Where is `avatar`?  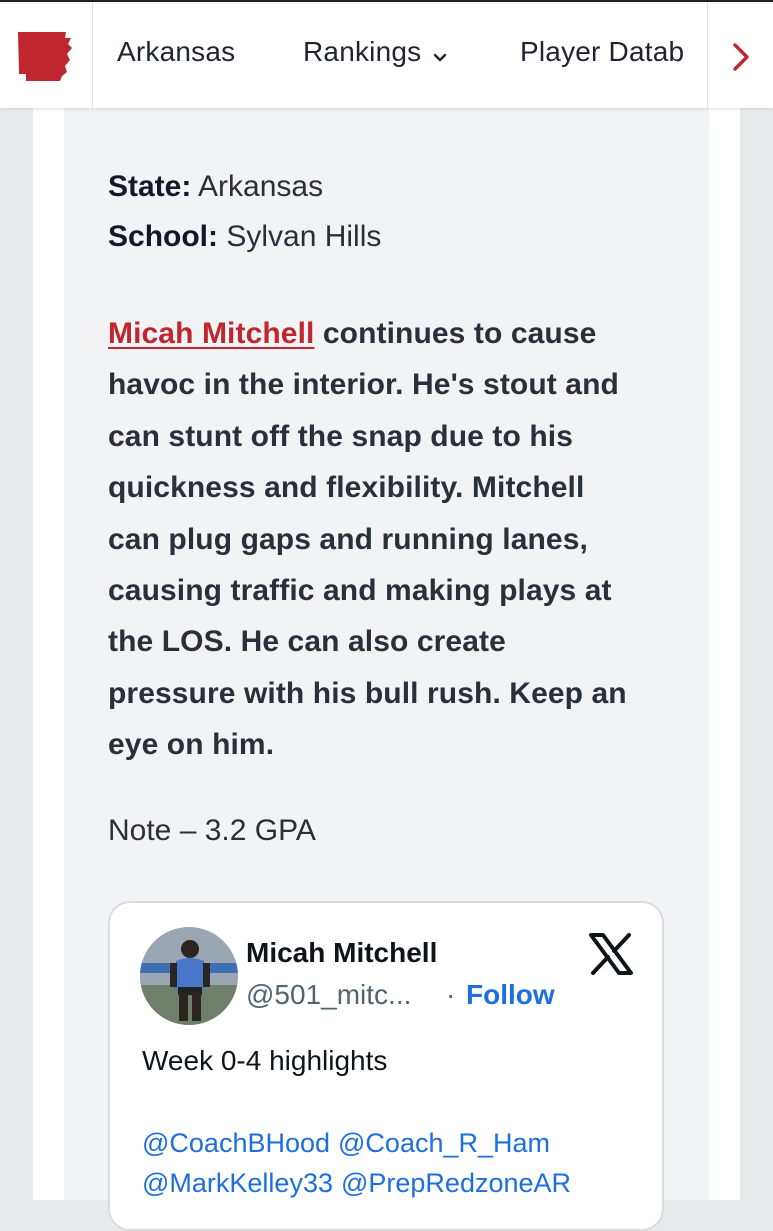 avatar is located at coordinates (189, 976).